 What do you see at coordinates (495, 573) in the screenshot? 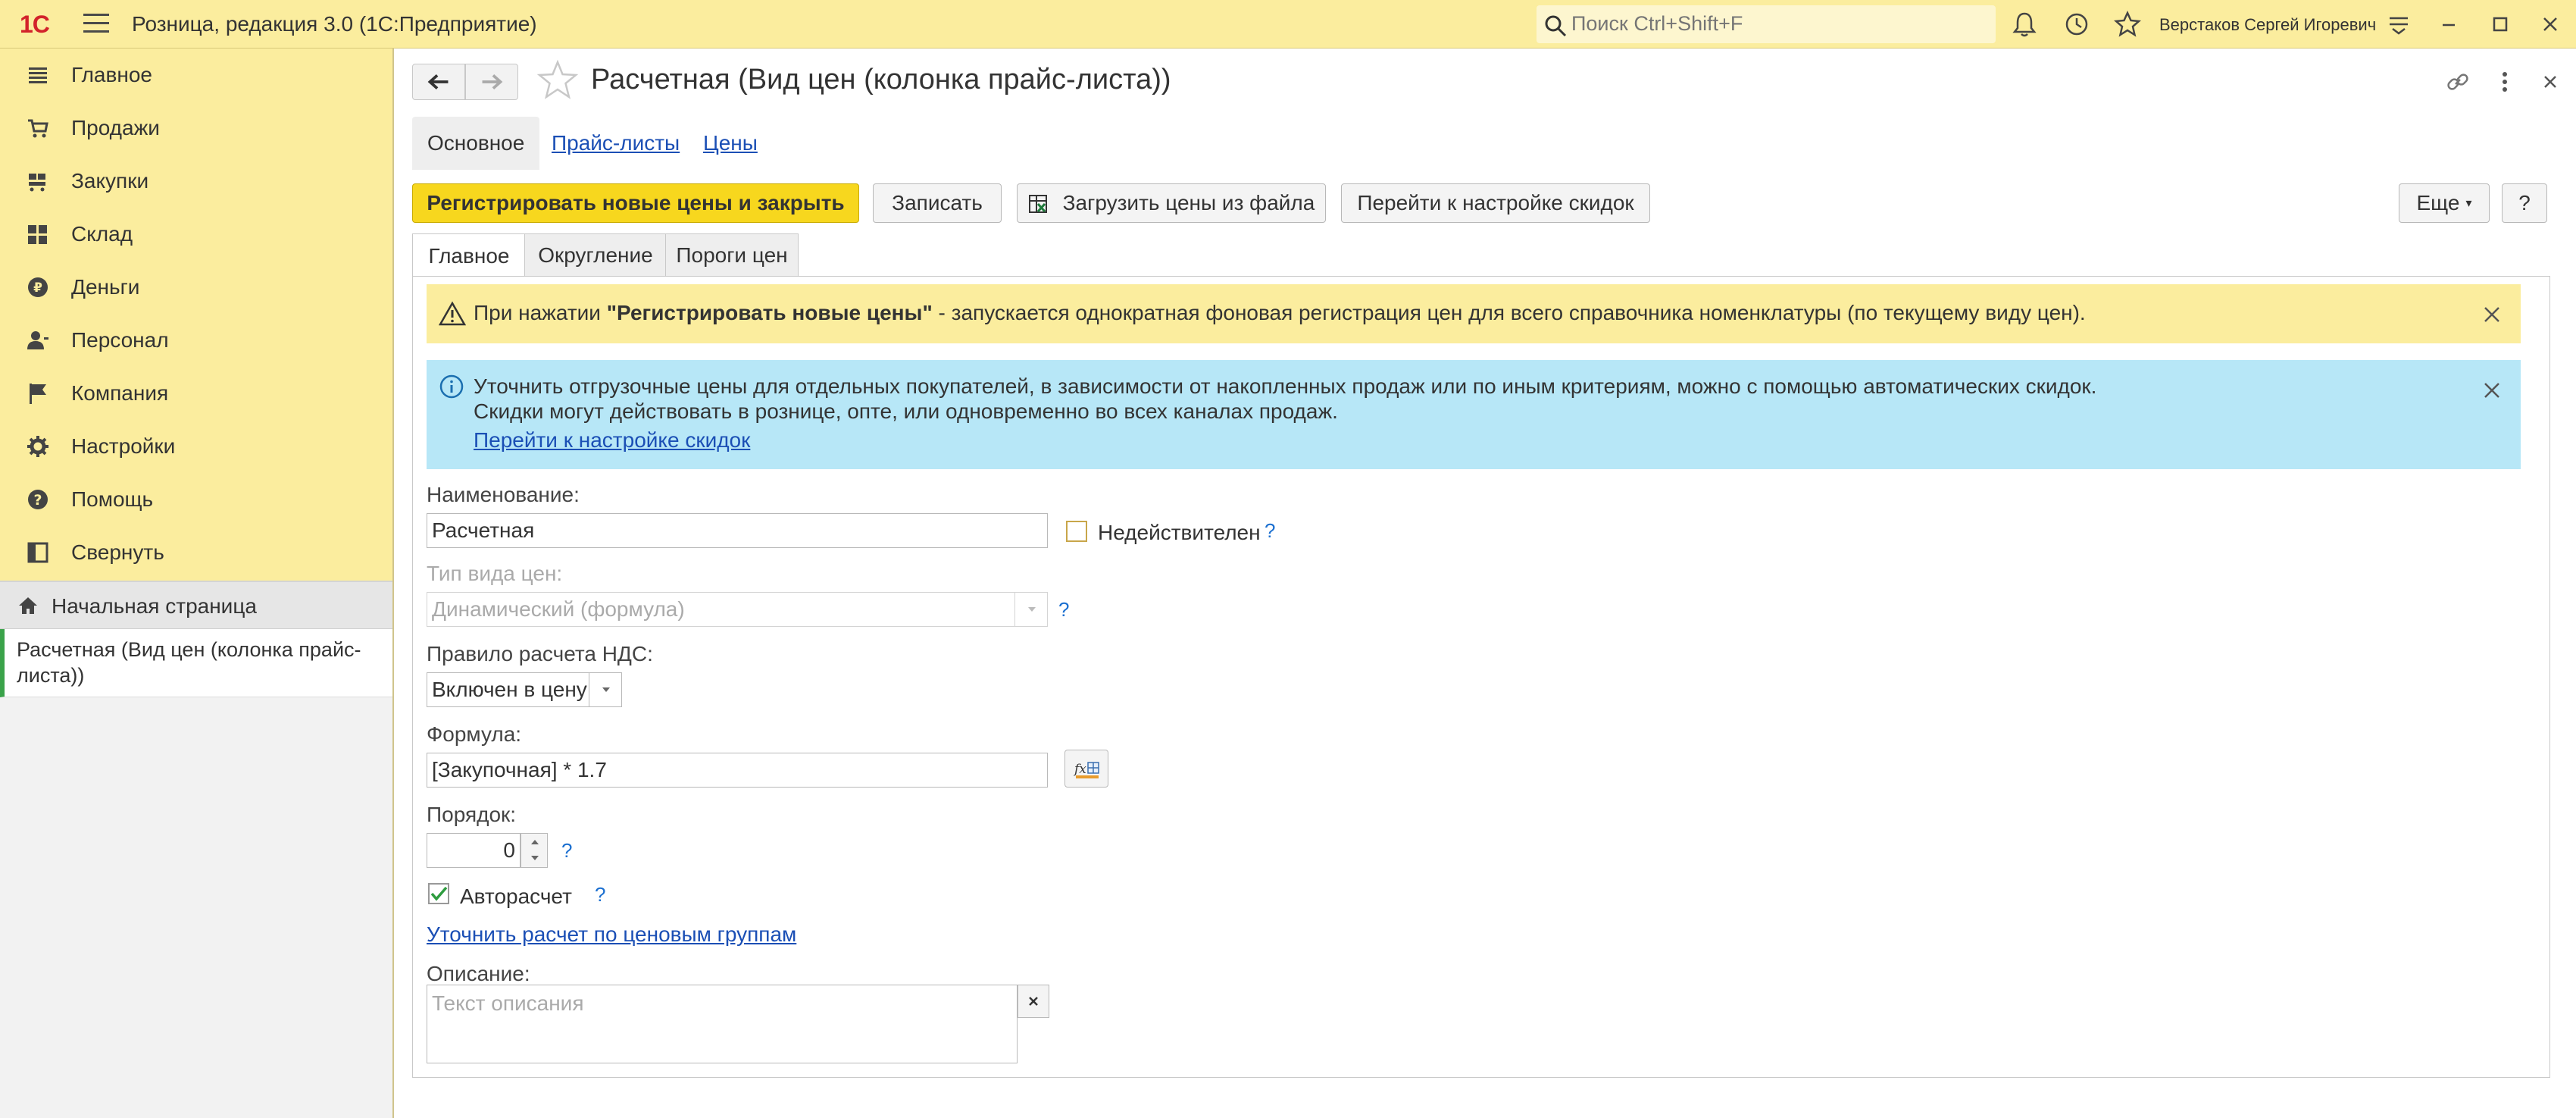
I see `price-type-label: Тип вида цен:` at bounding box center [495, 573].